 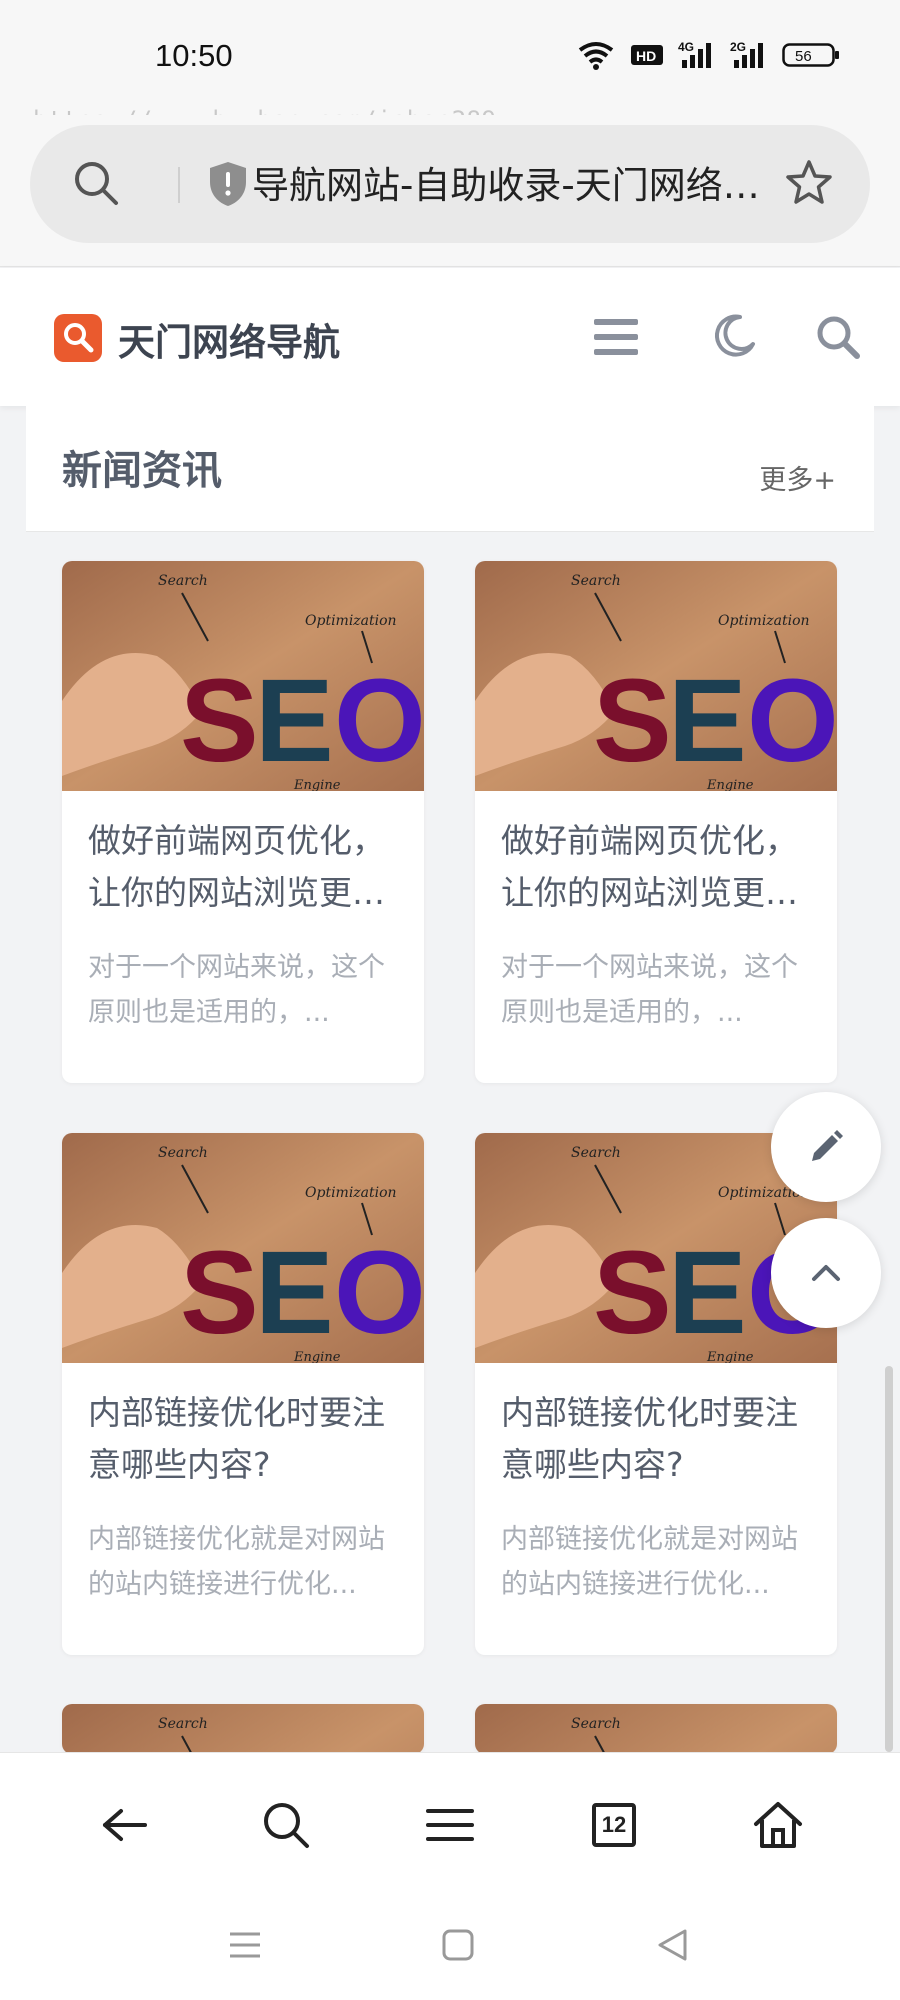 What do you see at coordinates (450, 337) in the screenshot?
I see `site-header: 天门网络导航` at bounding box center [450, 337].